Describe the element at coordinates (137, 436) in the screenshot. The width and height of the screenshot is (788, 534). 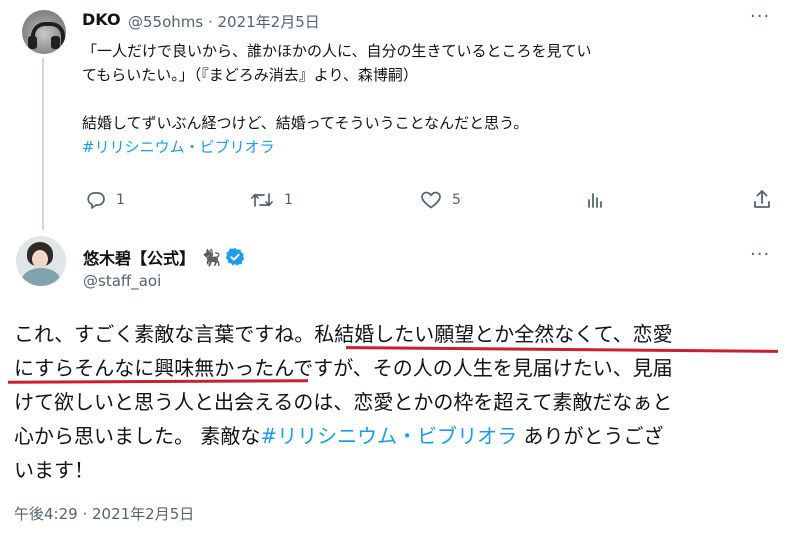
I see `text-segment: 心から思いました。 素敵な` at that location.